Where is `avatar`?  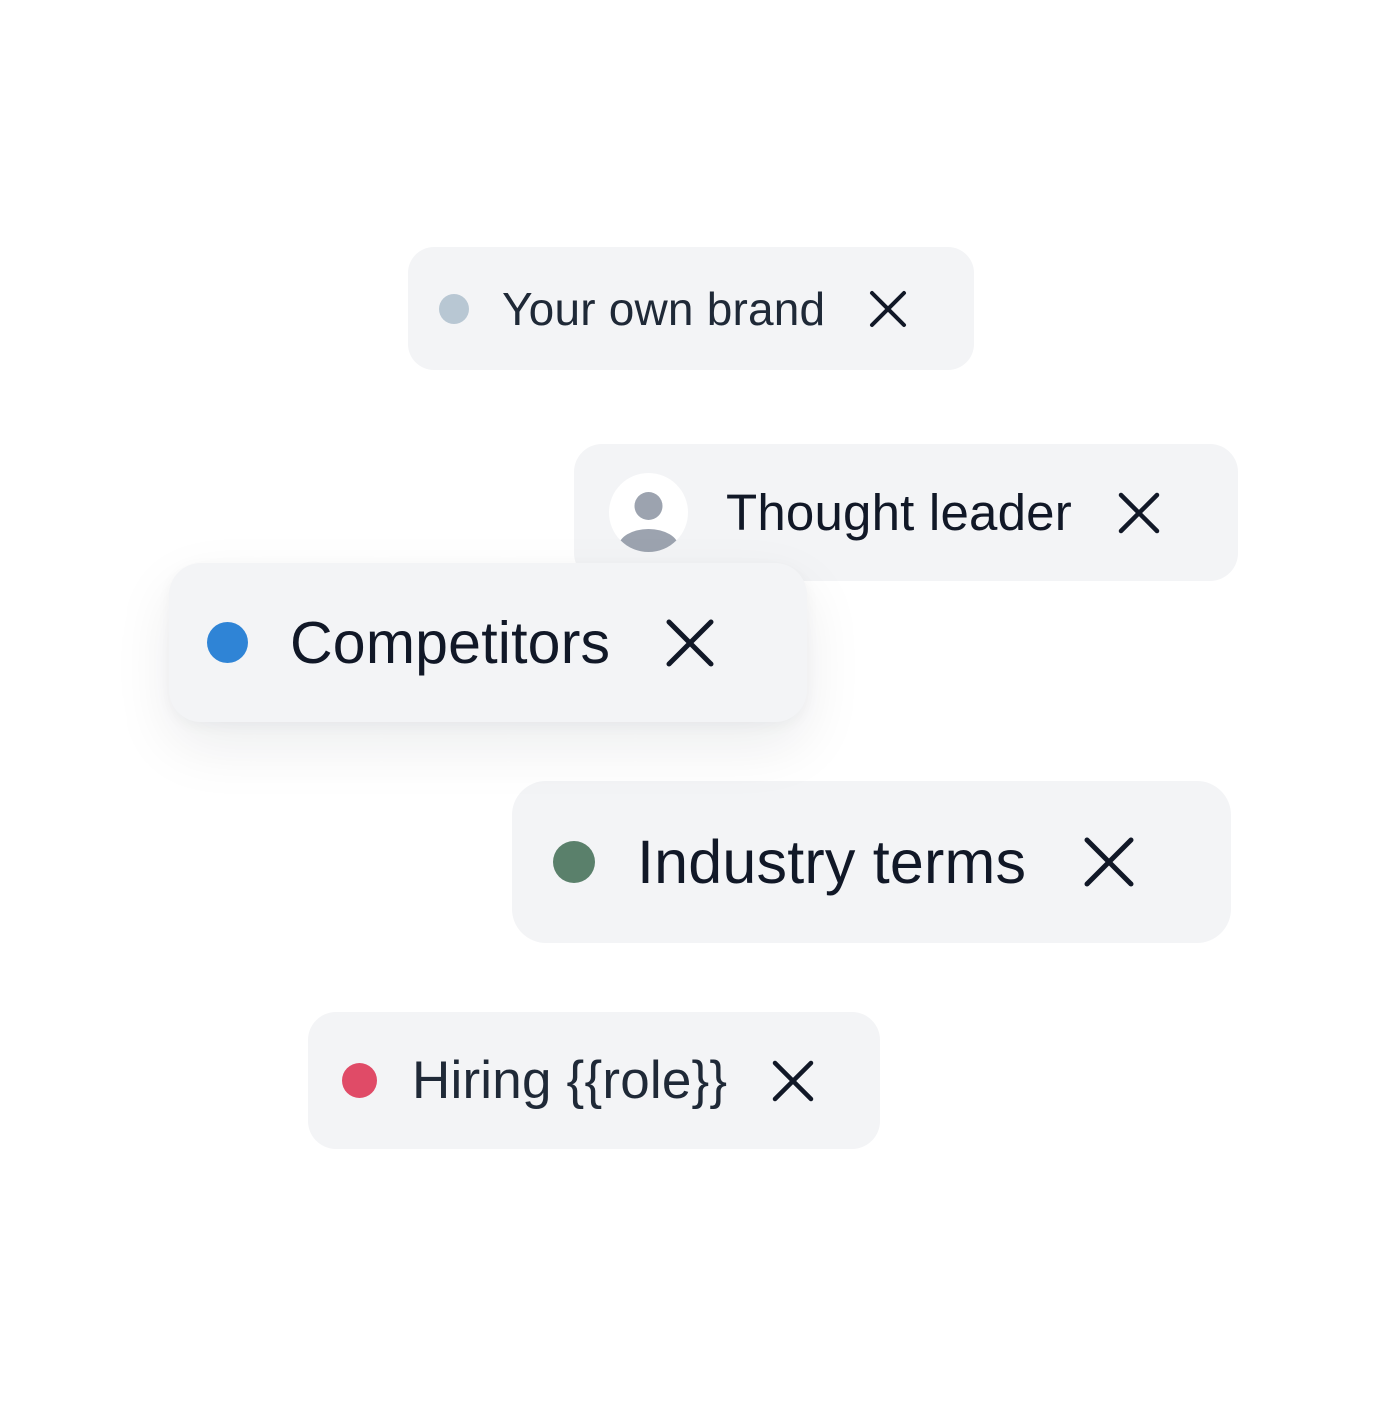 avatar is located at coordinates (648, 512).